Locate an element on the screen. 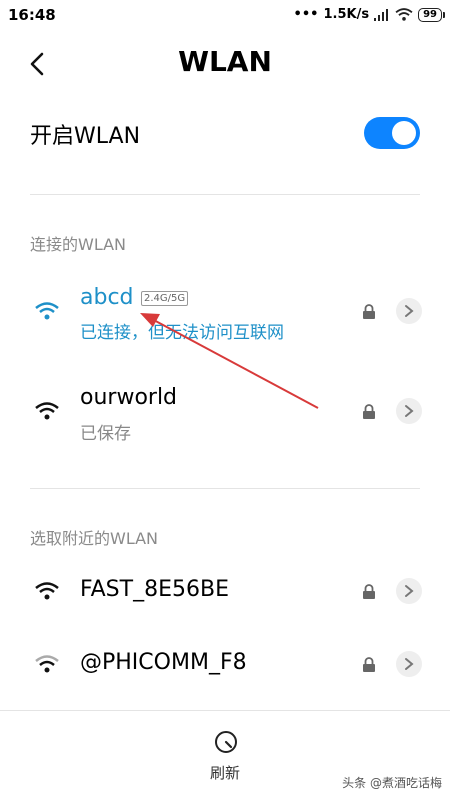 The image size is (450, 800). band-badge: 2.4G/5G is located at coordinates (165, 298).